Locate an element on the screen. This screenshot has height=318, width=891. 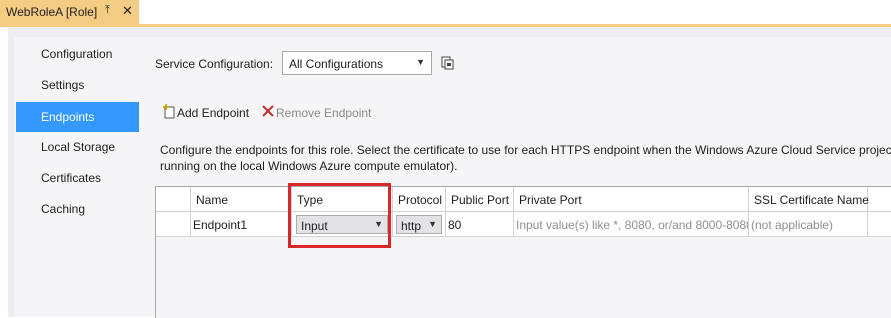
add-endpoint-icon is located at coordinates (169, 111).